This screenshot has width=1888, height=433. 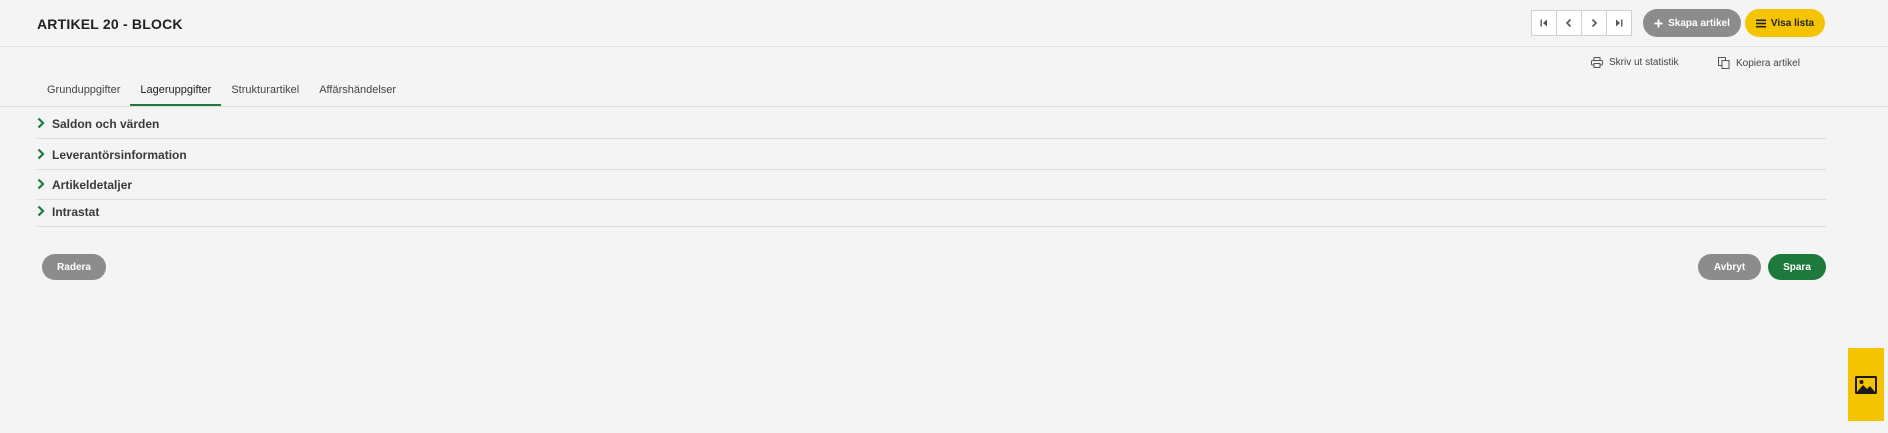 I want to click on section-title: Artikeldetaljer, so click(x=92, y=185).